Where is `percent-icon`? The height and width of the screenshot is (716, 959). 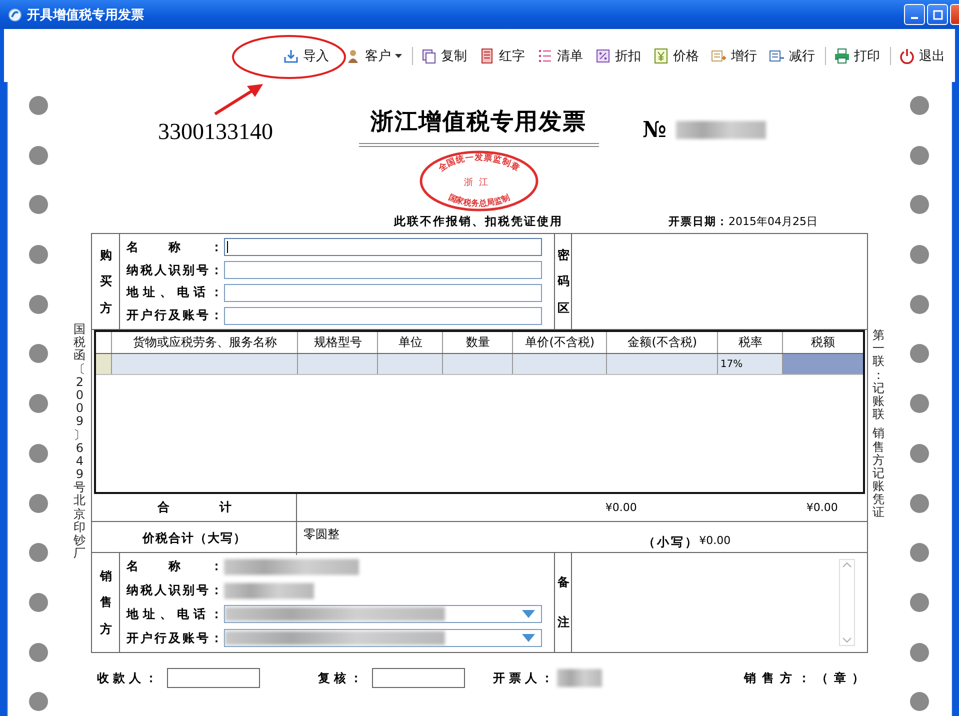 percent-icon is located at coordinates (603, 56).